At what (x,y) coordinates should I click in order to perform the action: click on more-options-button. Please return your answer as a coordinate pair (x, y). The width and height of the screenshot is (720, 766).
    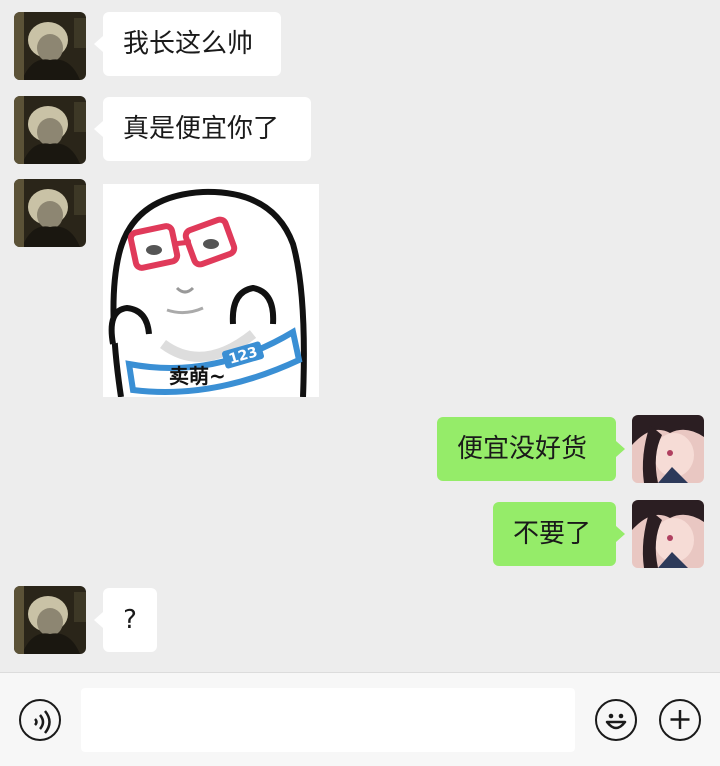
    Looking at the image, I should click on (680, 720).